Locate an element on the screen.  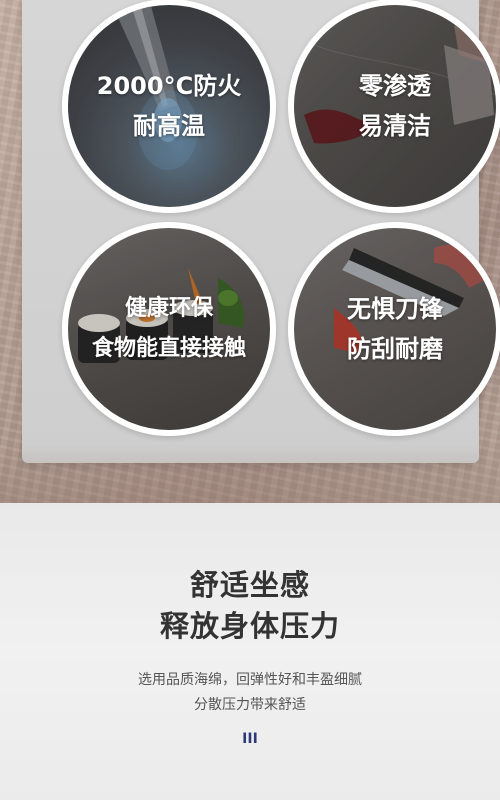
feature-scratch-resistant: 无惧刀锋 防刮耐磨 is located at coordinates (394, 329).